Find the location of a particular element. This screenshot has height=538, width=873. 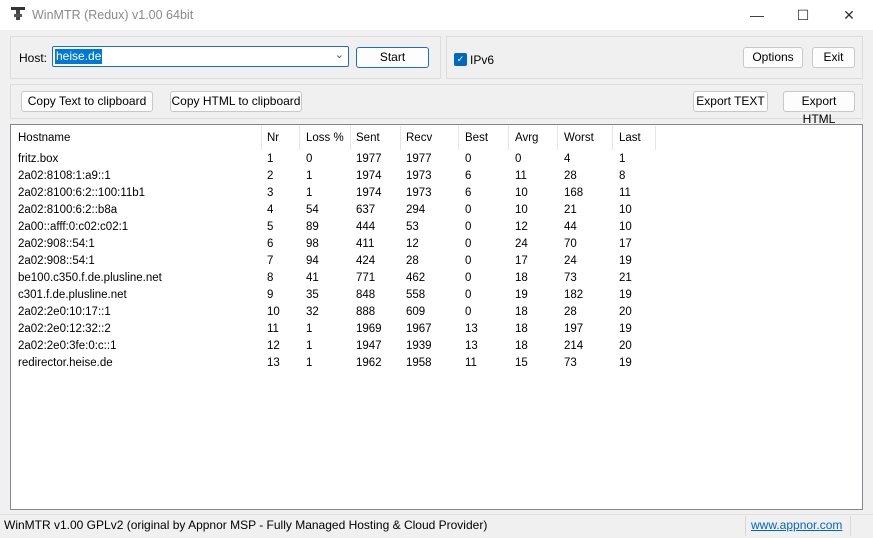

copy-text-button: Copy Text to clipboard is located at coordinates (87, 101).